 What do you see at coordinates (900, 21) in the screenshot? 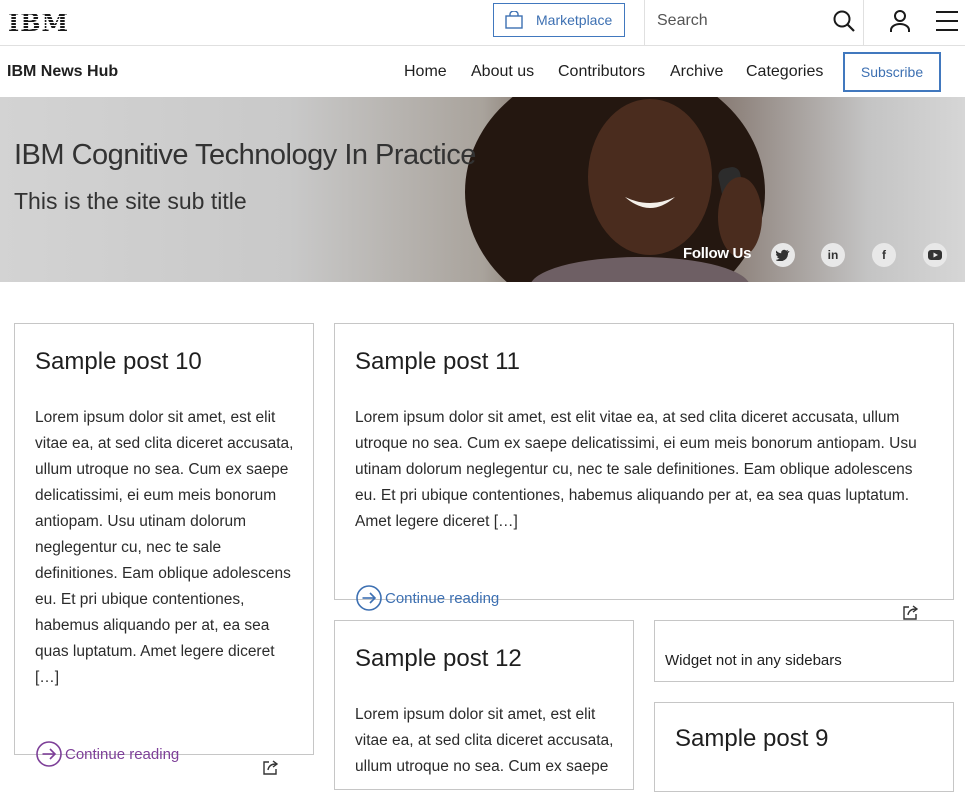
I see `user-icon` at bounding box center [900, 21].